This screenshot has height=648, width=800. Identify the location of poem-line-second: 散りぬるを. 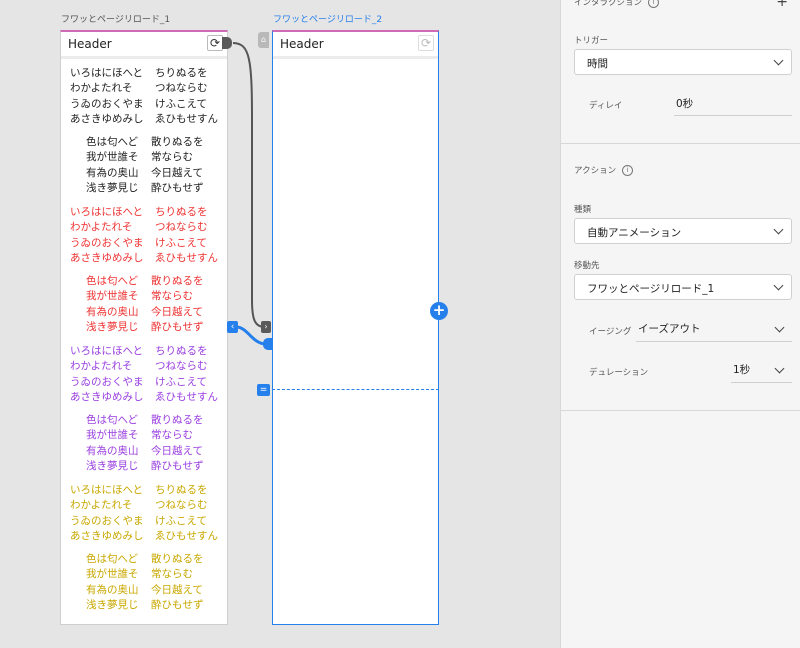
(177, 281).